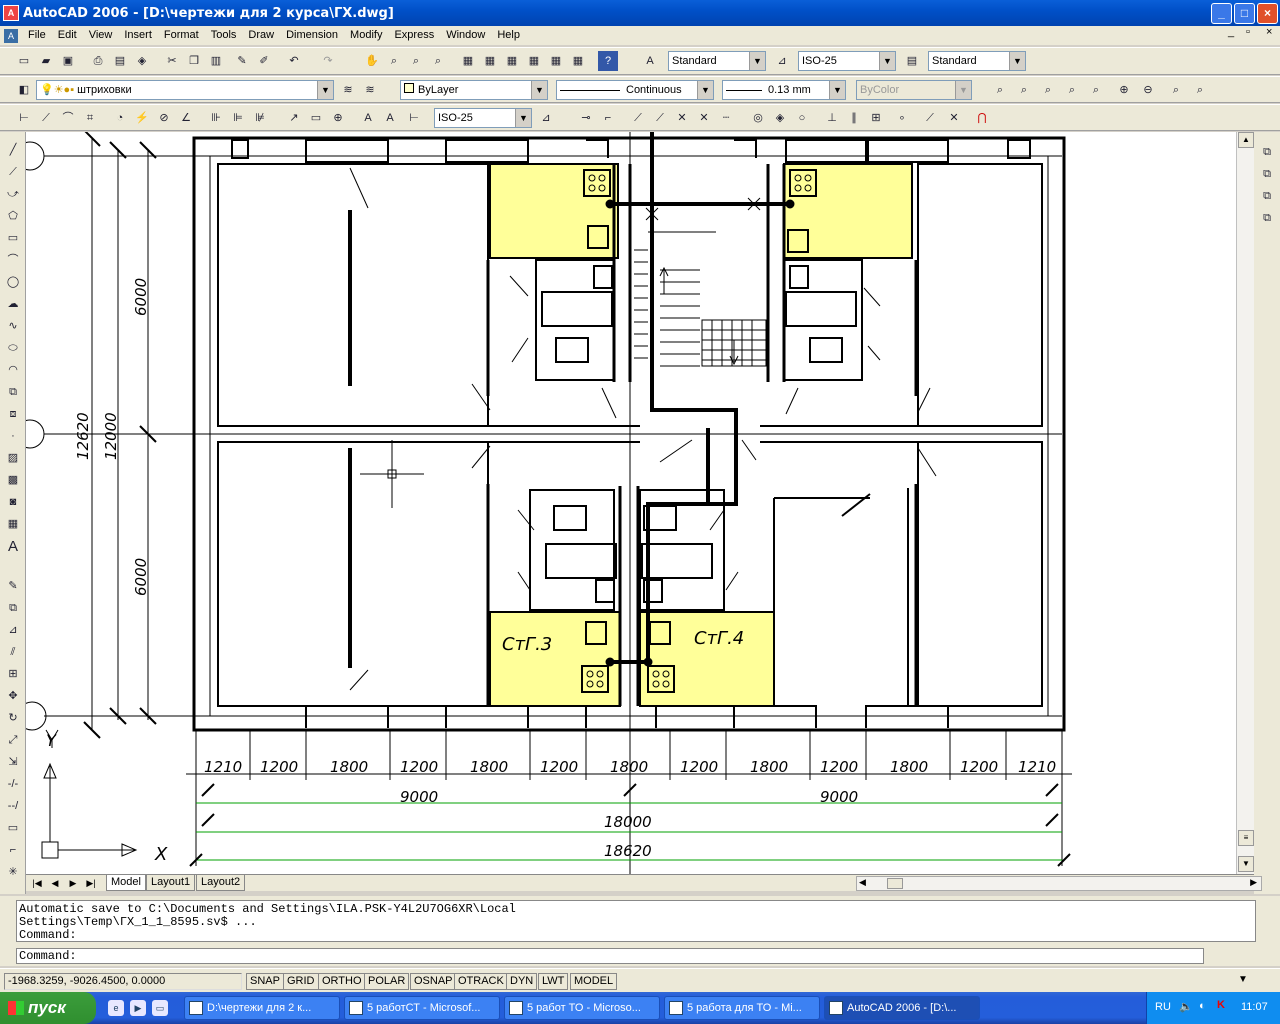 The height and width of the screenshot is (1024, 1280). I want to click on extend-icon: --/, so click(13, 806).